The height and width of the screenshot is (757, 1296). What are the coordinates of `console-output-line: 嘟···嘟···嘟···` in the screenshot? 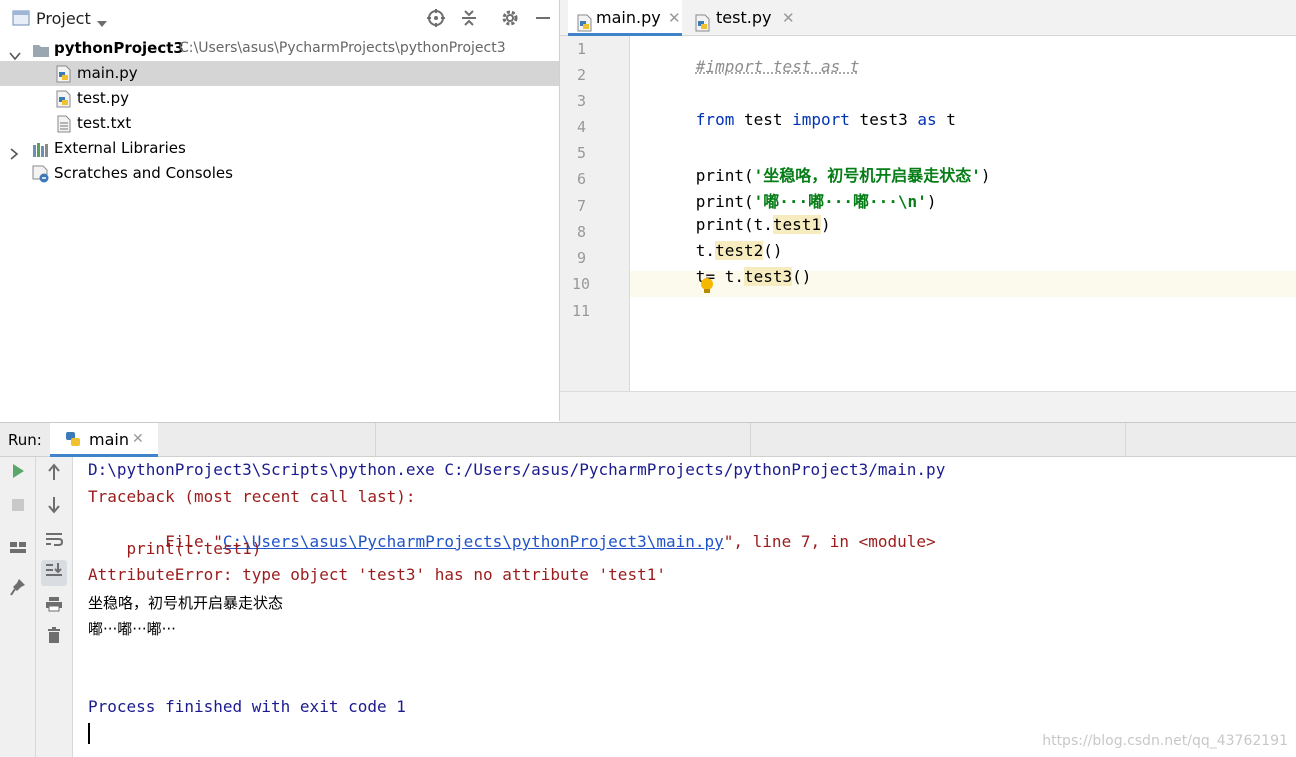 It's located at (132, 629).